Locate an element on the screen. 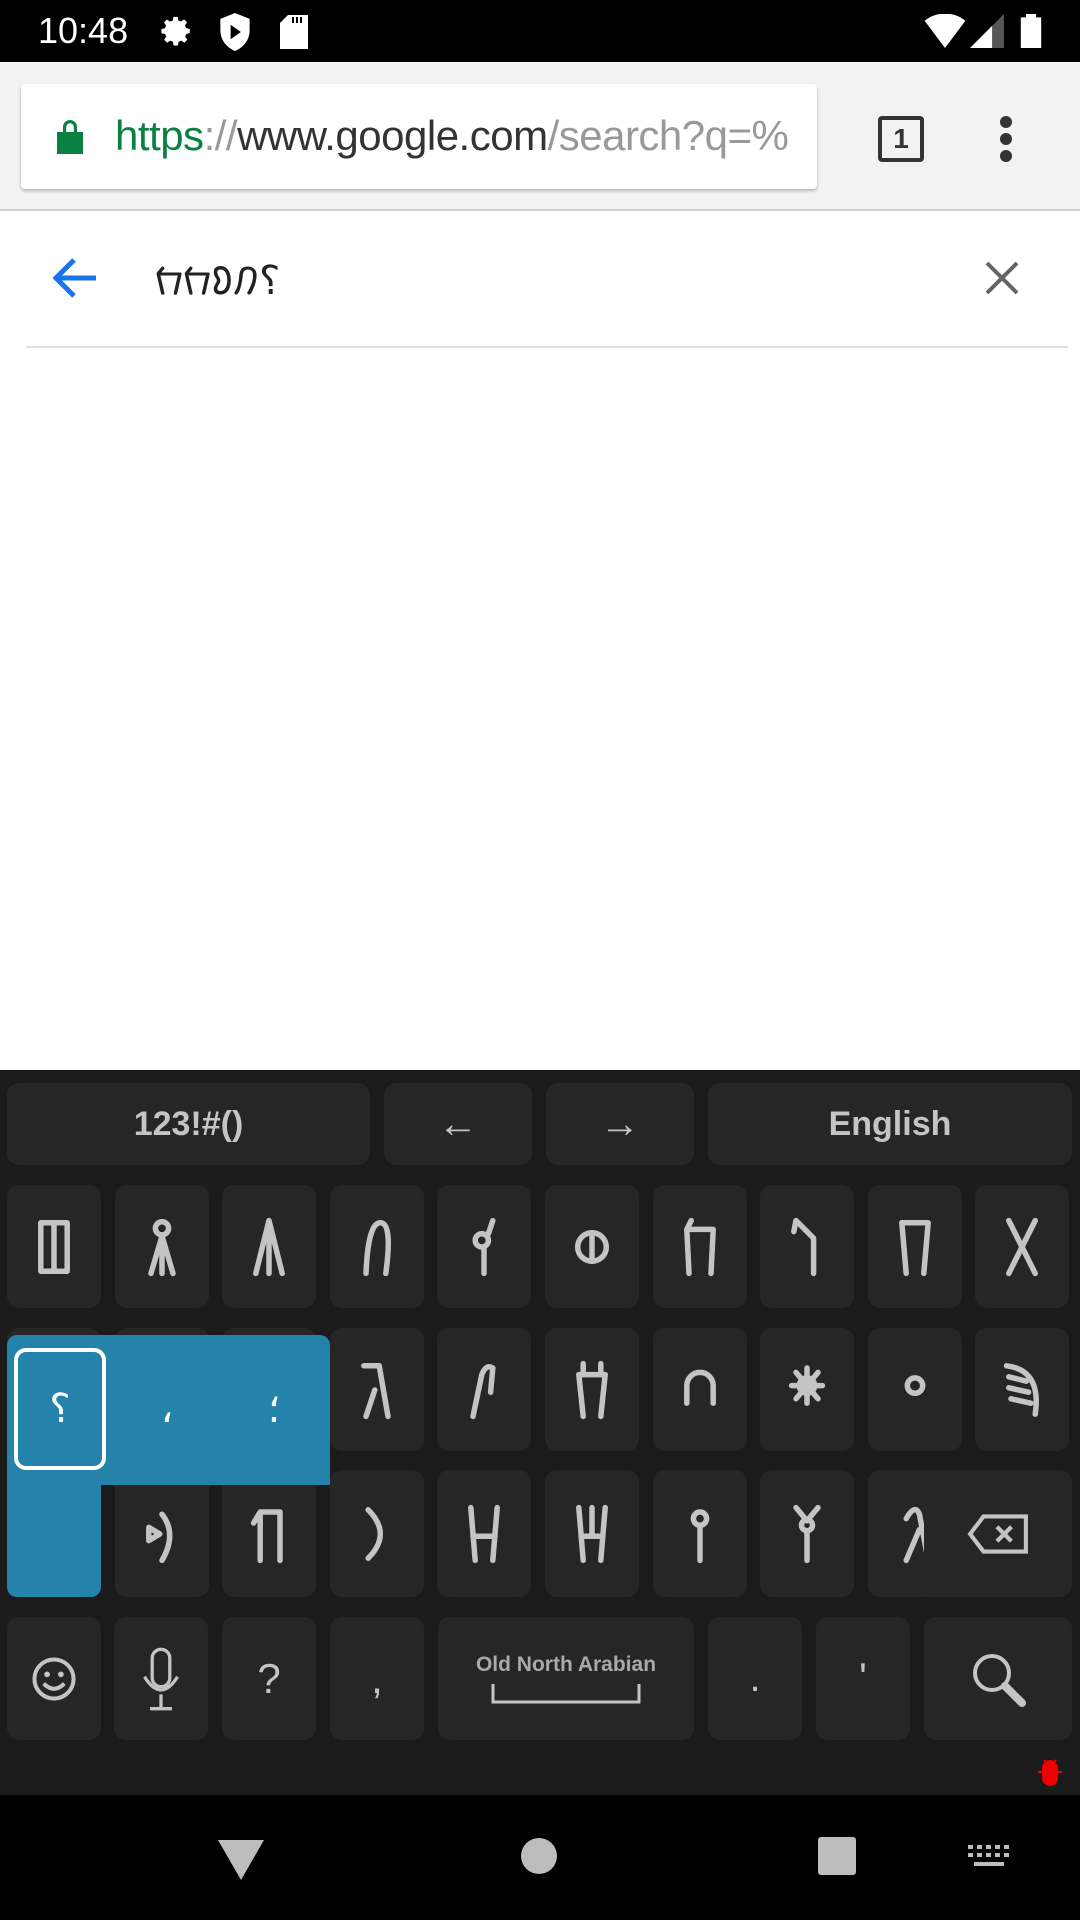 Image resolution: width=1080 pixels, height=1920 pixels. backspace-key is located at coordinates (998, 1533).